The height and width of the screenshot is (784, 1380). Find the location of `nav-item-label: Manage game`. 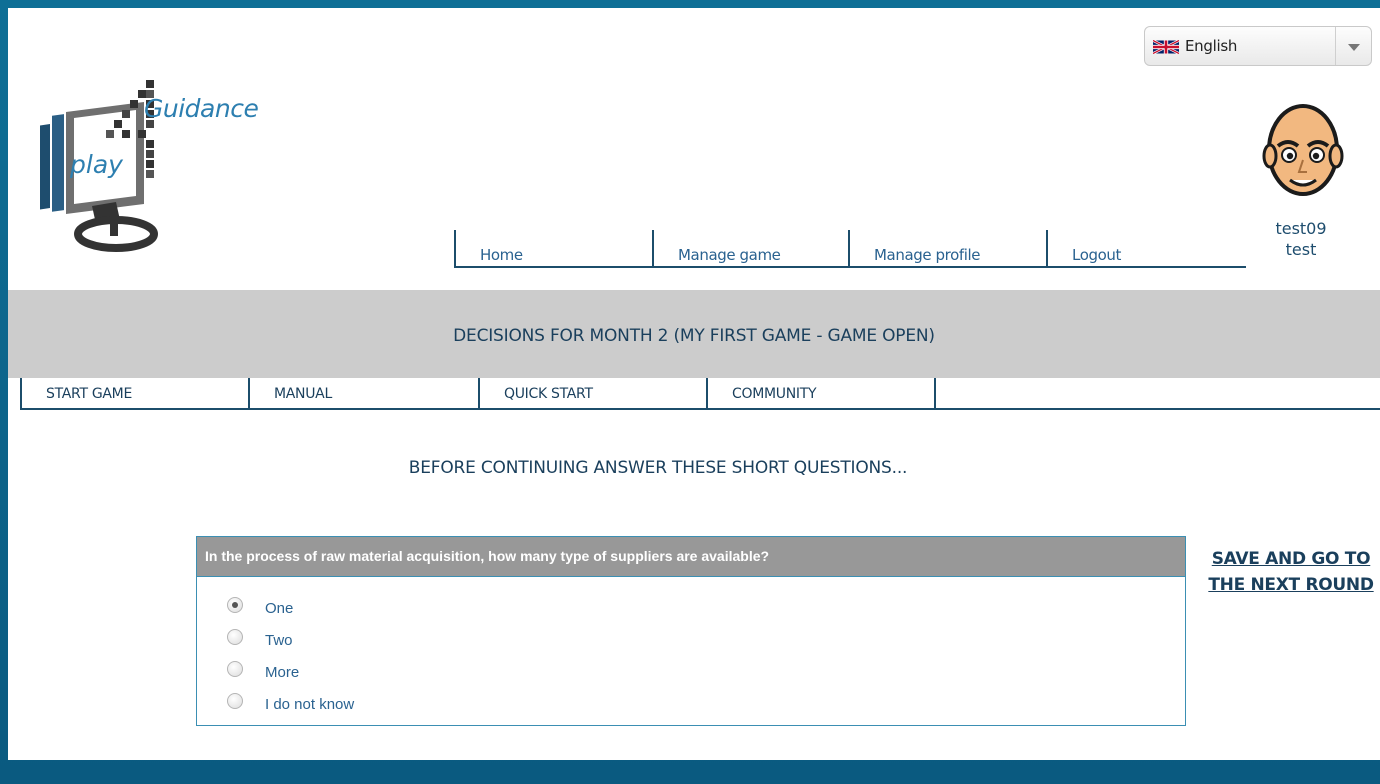

nav-item-label: Manage game is located at coordinates (729, 255).